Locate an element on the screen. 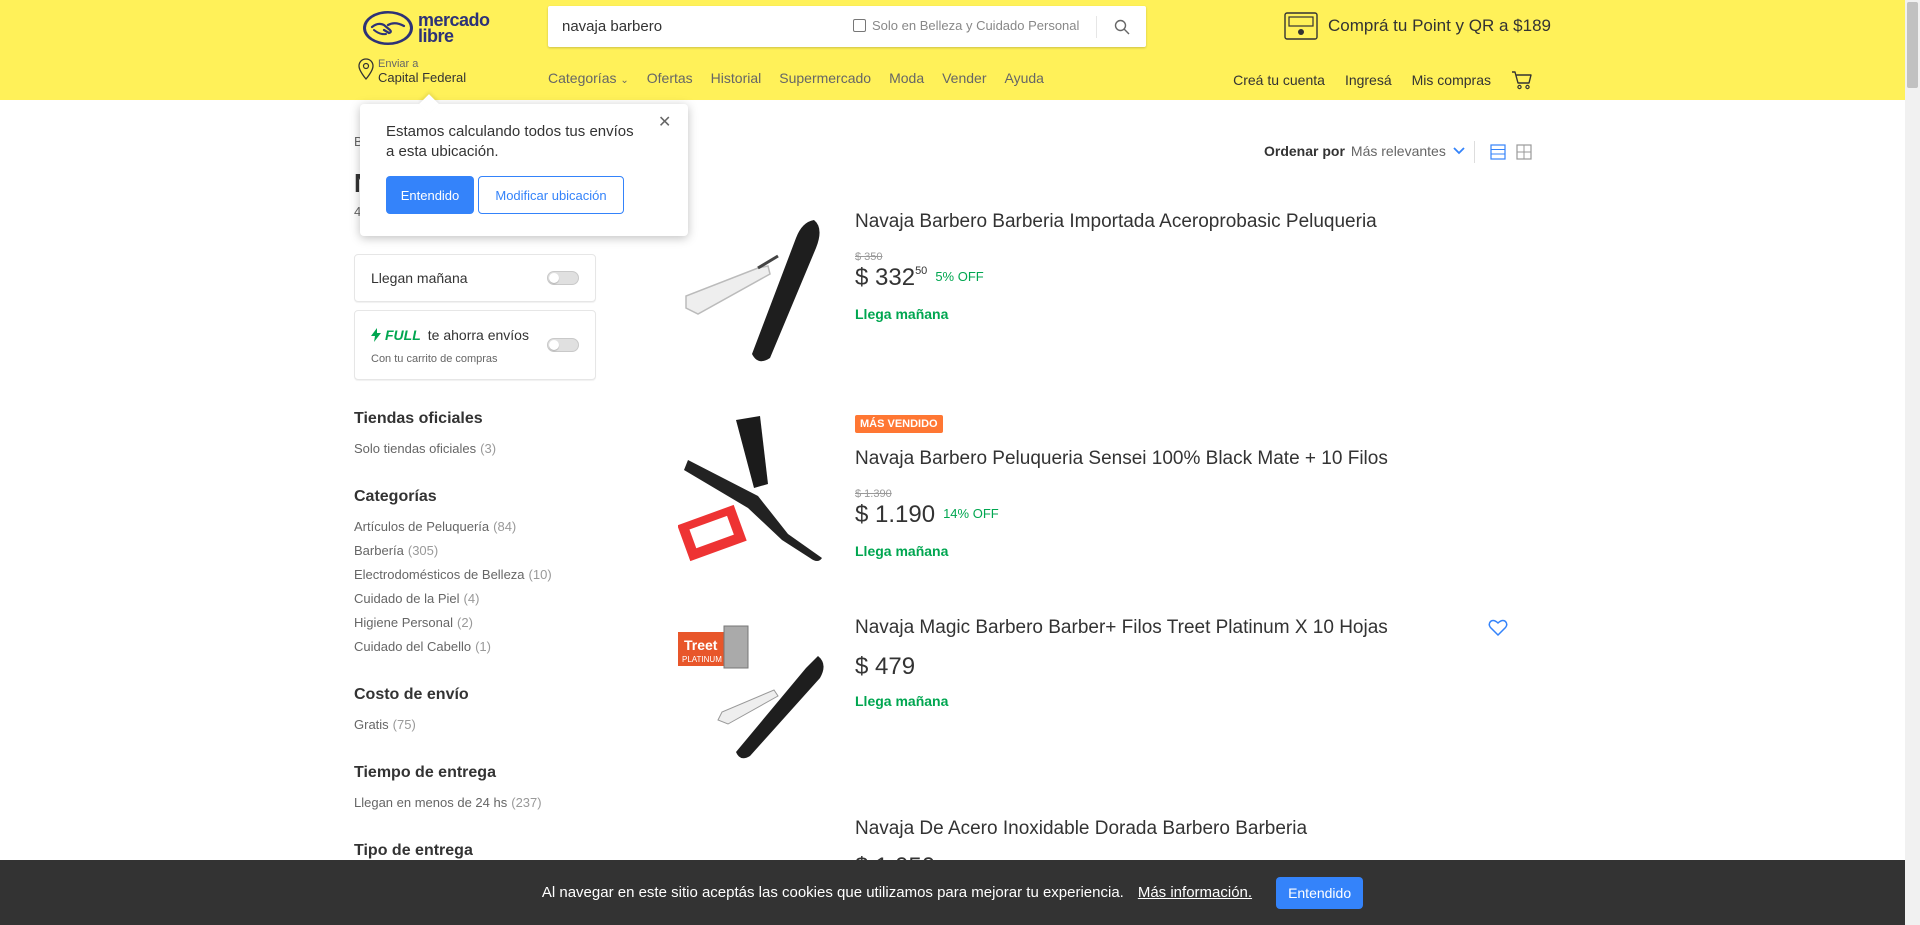 The height and width of the screenshot is (925, 1920). search-bar: Solo en Belleza y Cuidado Personal is located at coordinates (847, 26).